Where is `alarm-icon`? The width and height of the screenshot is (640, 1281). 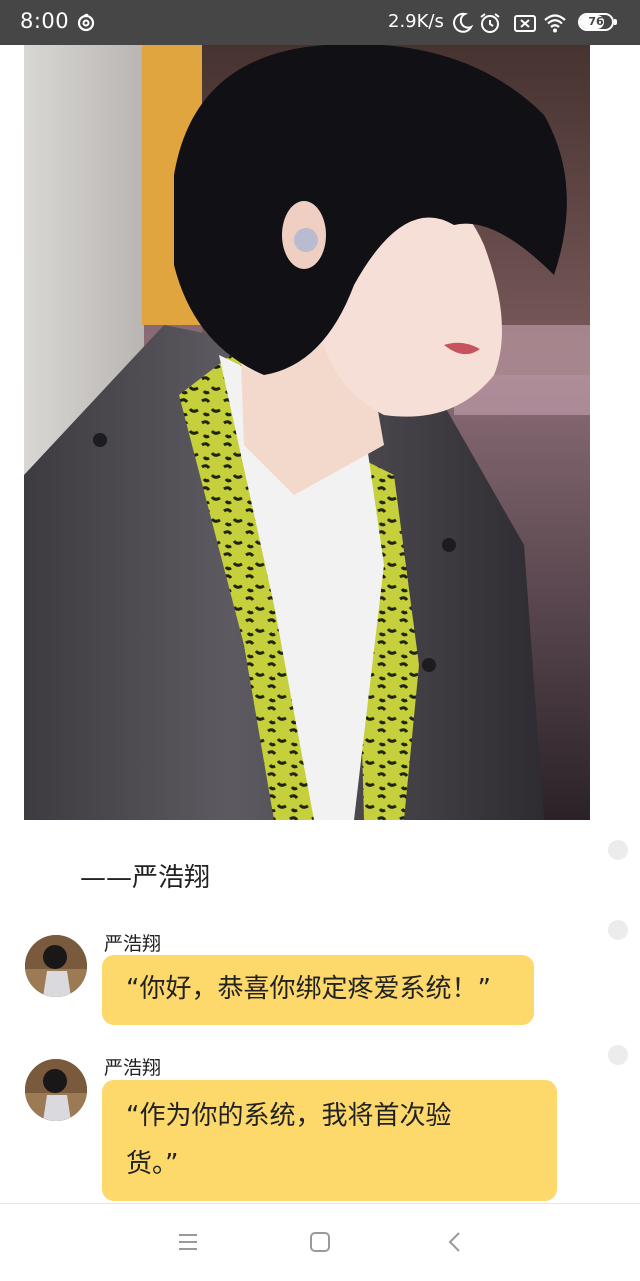 alarm-icon is located at coordinates (490, 23).